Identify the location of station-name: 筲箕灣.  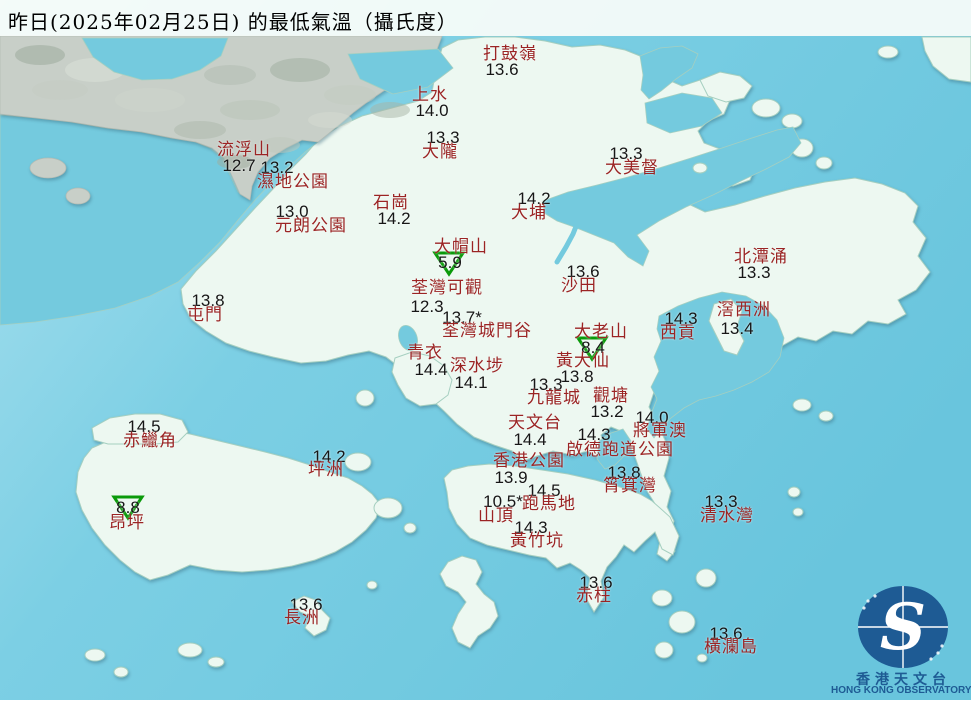
(630, 486).